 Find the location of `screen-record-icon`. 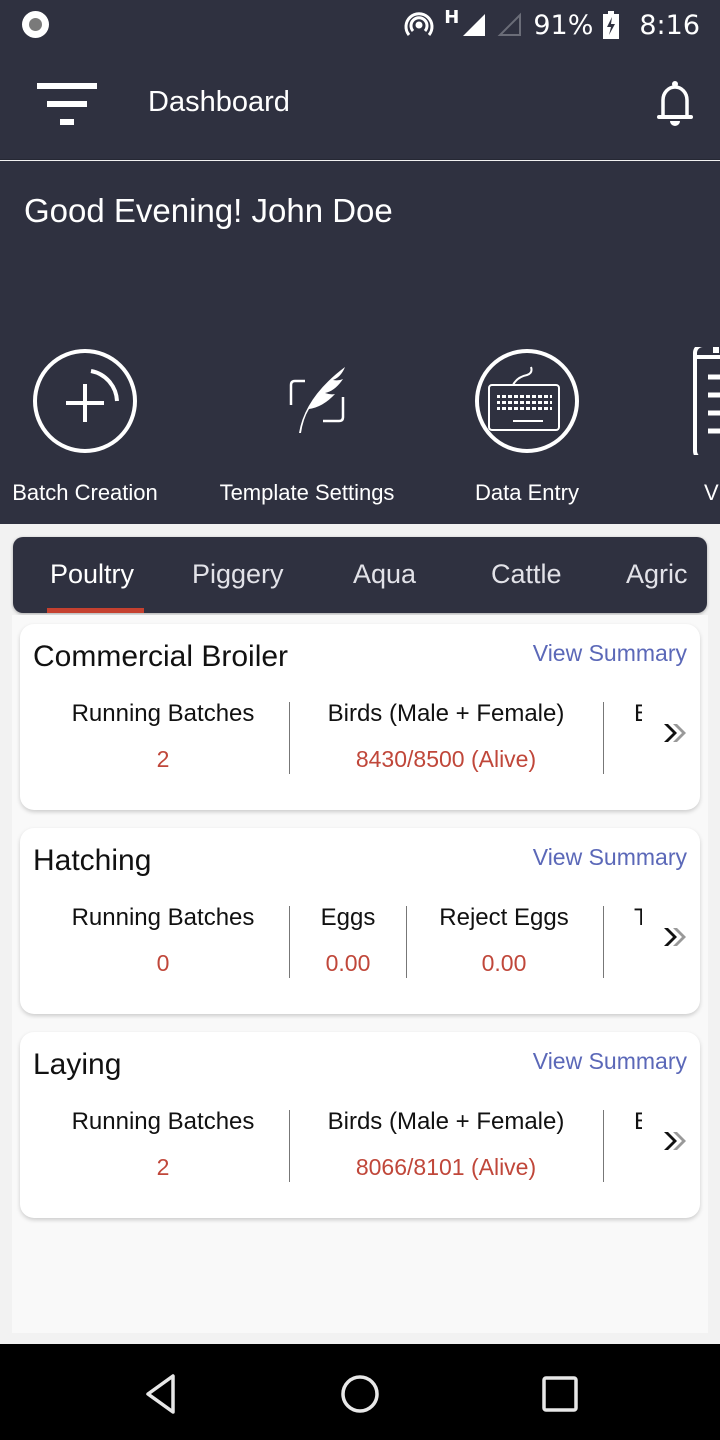

screen-record-icon is located at coordinates (35, 24).